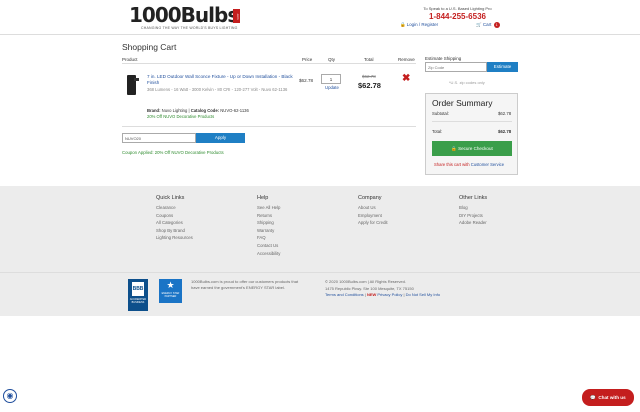 This screenshot has height=412, width=640. What do you see at coordinates (269, 63) in the screenshot?
I see `header-divider` at bounding box center [269, 63].